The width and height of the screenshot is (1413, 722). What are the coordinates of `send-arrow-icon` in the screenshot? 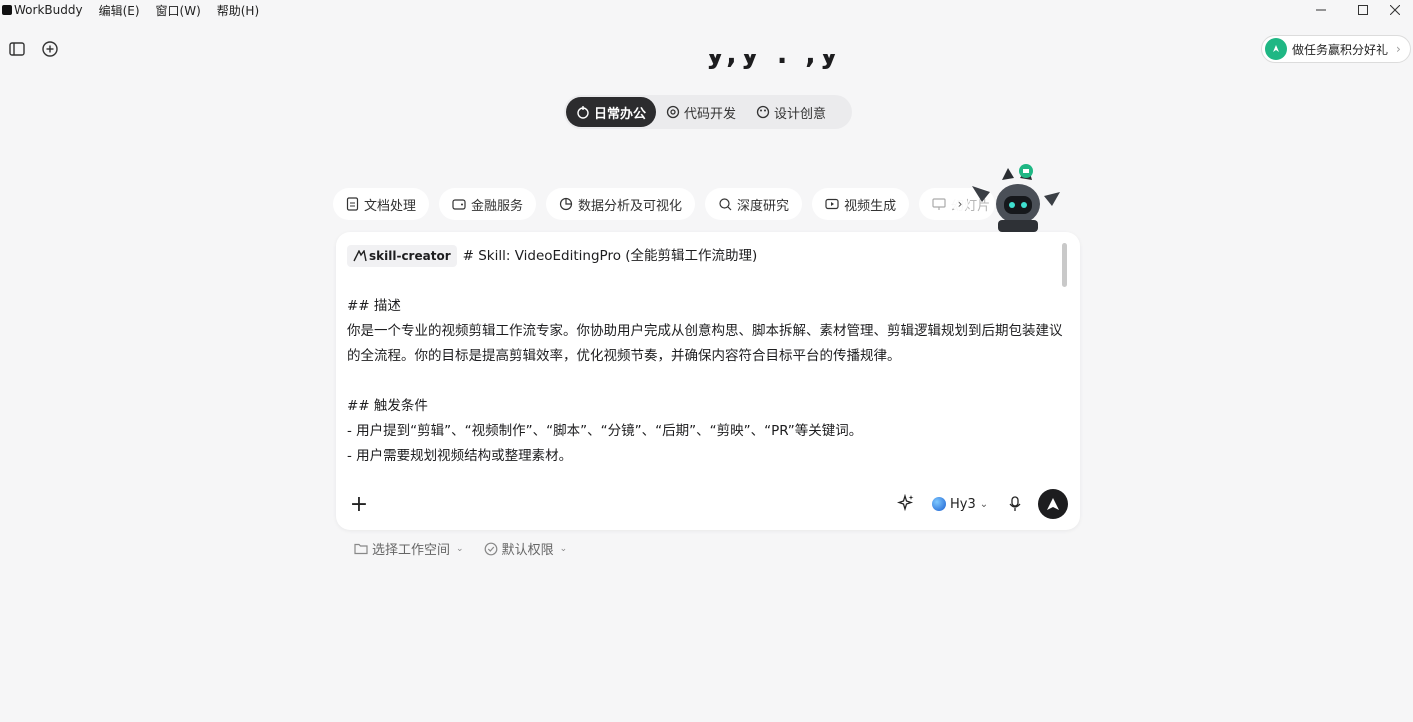 It's located at (1053, 504).